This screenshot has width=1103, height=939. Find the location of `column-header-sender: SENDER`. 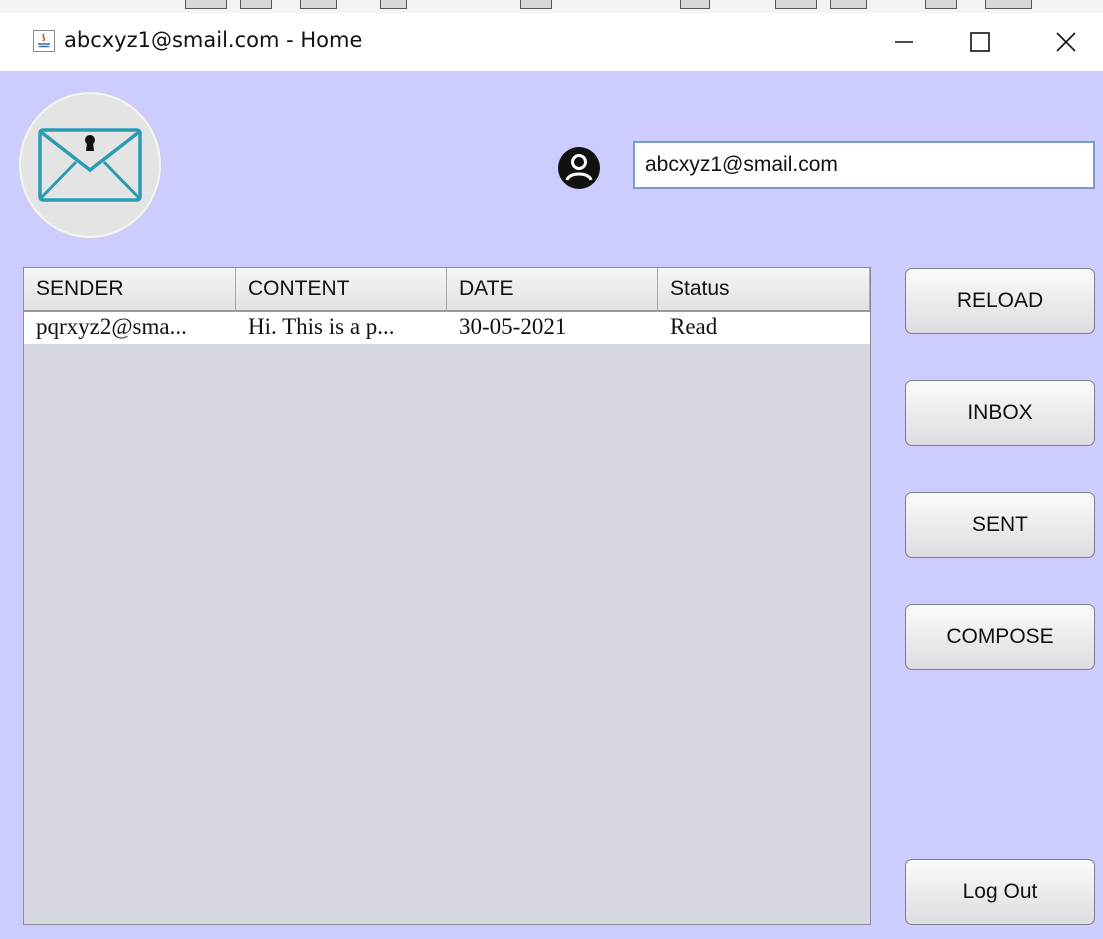

column-header-sender: SENDER is located at coordinates (130, 289).